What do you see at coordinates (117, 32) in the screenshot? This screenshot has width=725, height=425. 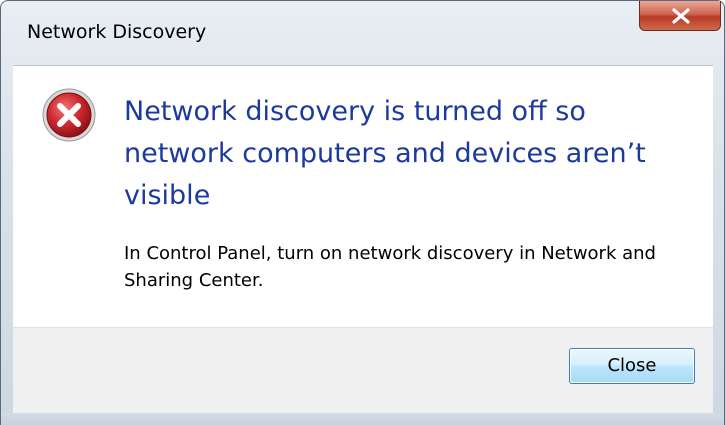 I see `window-title: Network Discovery` at bounding box center [117, 32].